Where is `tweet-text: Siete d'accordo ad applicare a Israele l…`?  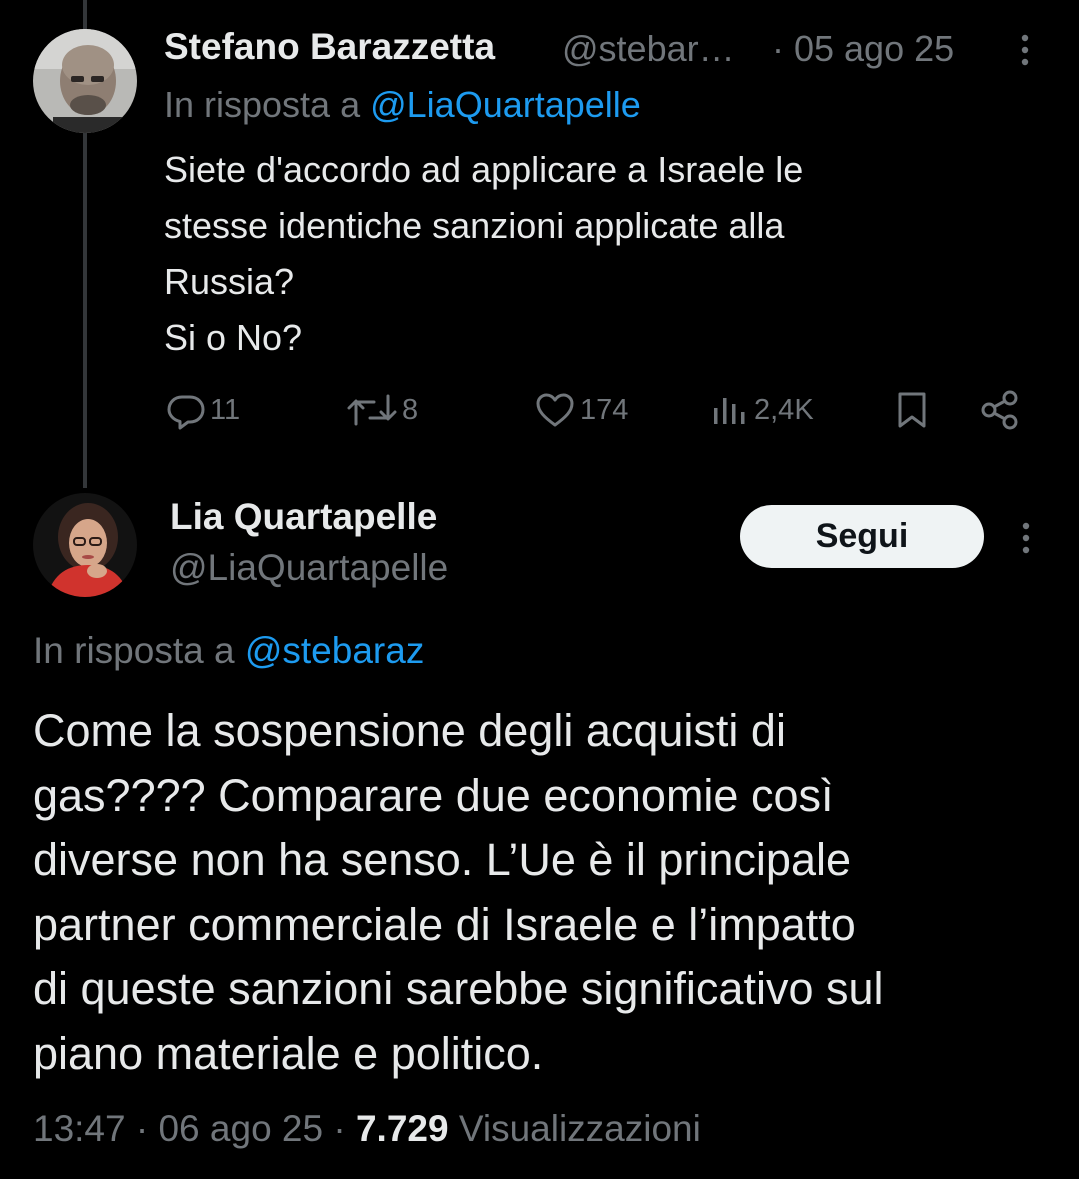
tweet-text: Siete d'accordo ad applicare a Israele l… is located at coordinates (484, 253).